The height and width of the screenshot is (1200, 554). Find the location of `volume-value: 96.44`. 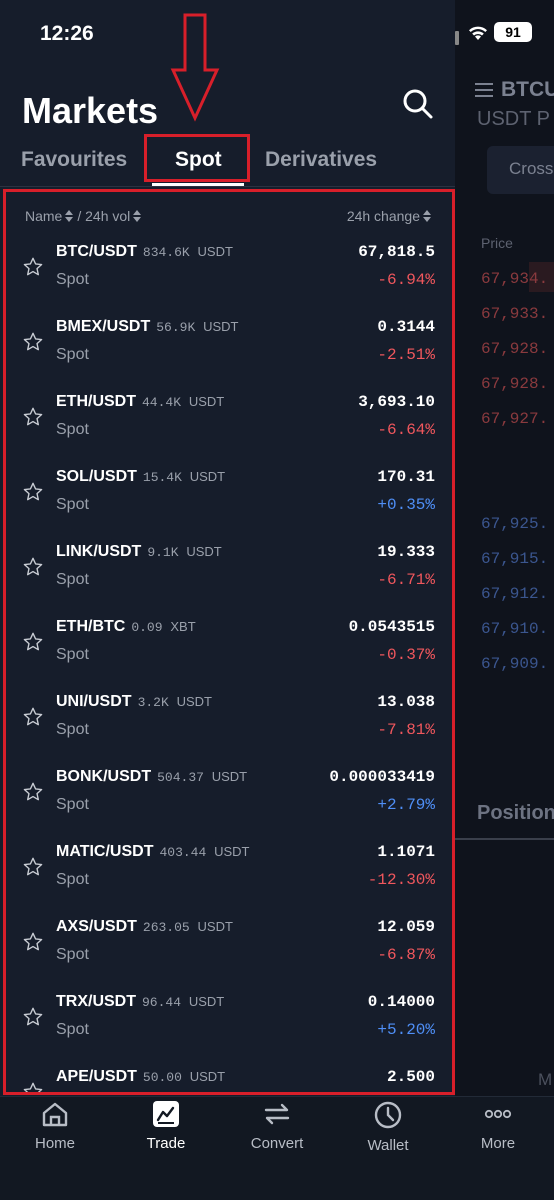

volume-value: 96.44 is located at coordinates (162, 1002).